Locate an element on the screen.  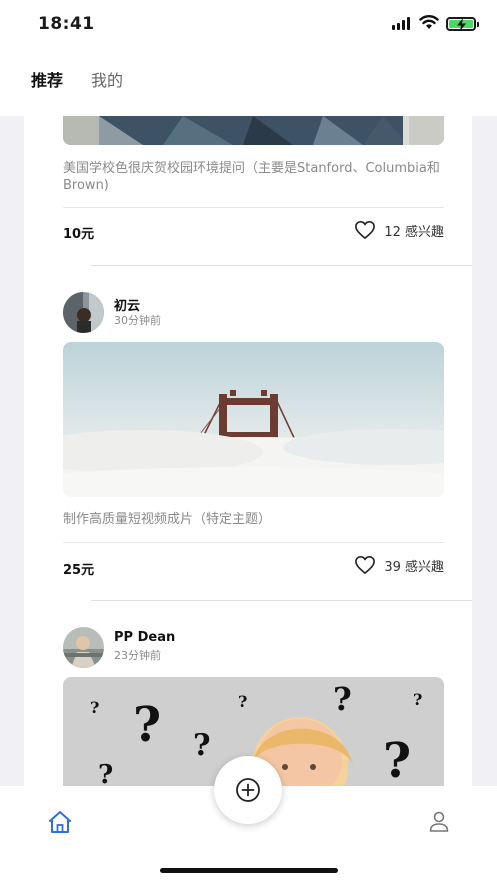
status-bar: 18:41 is located at coordinates (248, 24).